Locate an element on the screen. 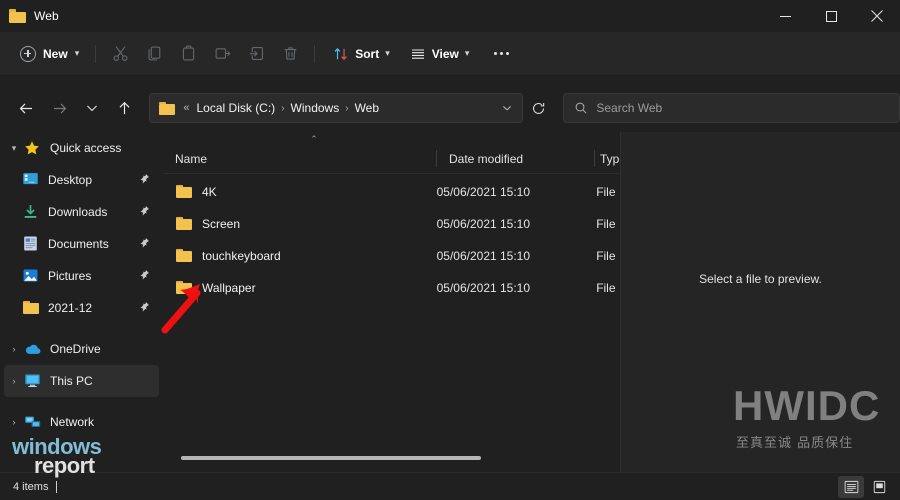  file-name: Screen is located at coordinates (221, 224).